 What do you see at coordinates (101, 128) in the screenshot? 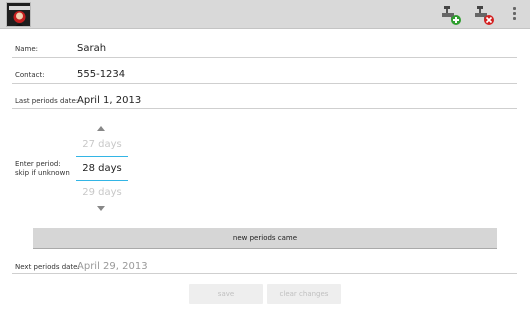
I see `picker-increment-arrow` at bounding box center [101, 128].